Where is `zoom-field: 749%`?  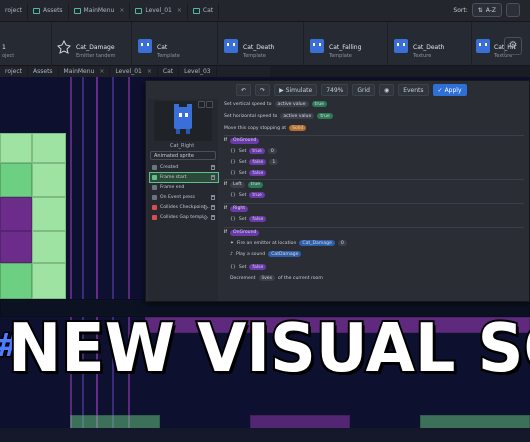
zoom-field: 749% is located at coordinates (335, 90).